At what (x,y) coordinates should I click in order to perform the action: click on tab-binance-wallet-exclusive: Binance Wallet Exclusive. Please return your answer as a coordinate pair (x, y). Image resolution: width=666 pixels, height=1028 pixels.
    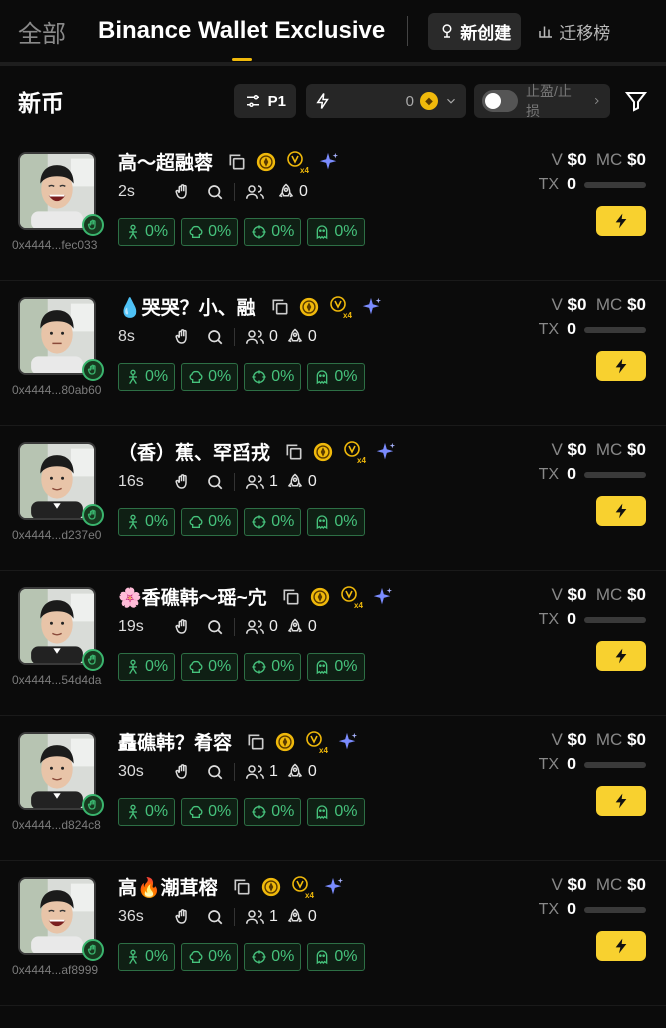
    Looking at the image, I should click on (241, 39).